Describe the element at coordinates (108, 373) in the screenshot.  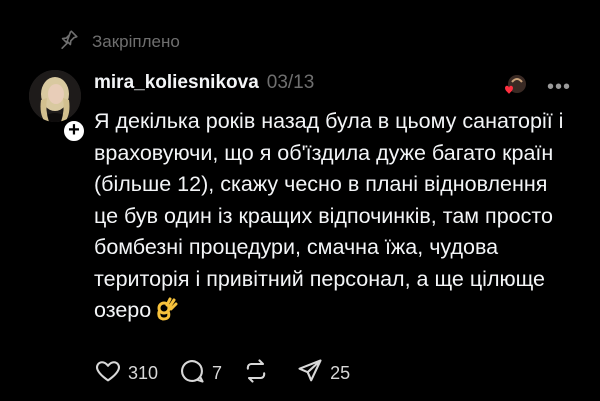
I see `heart-icon` at that location.